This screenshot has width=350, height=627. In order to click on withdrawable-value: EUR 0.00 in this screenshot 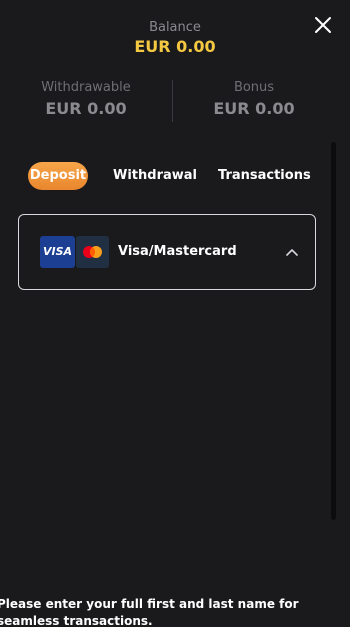, I will do `click(86, 108)`.